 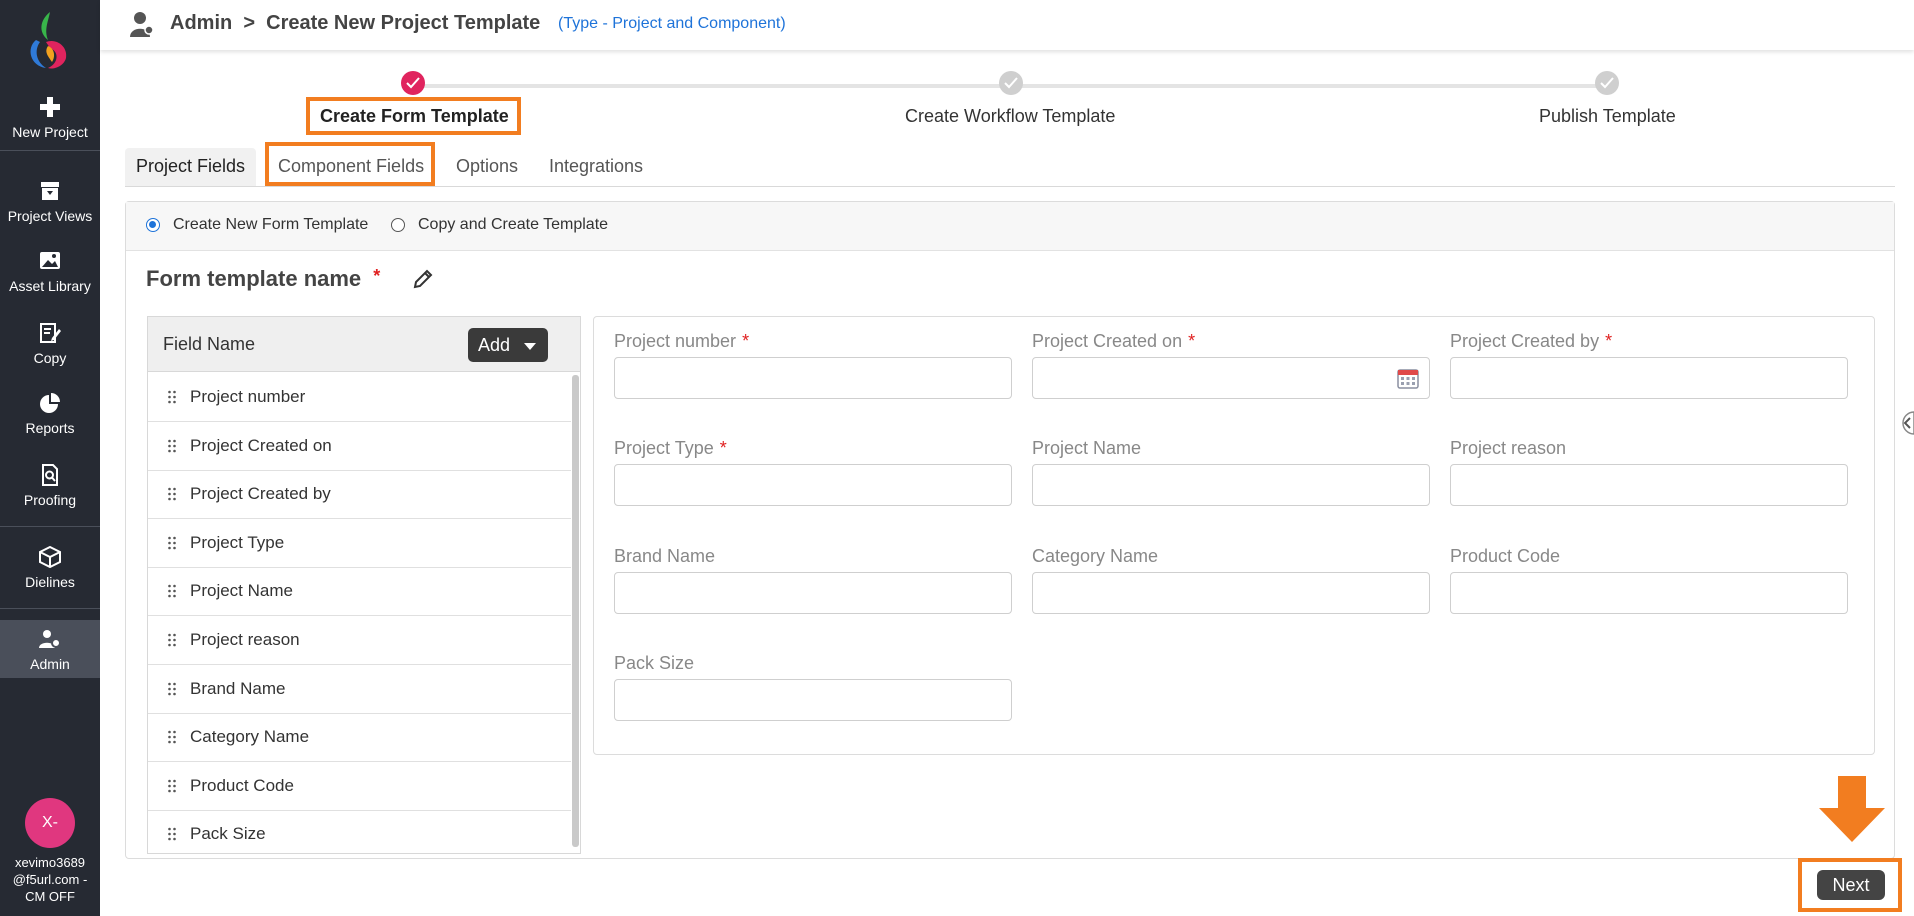 I want to click on add-field-label: Add, so click(x=494, y=345).